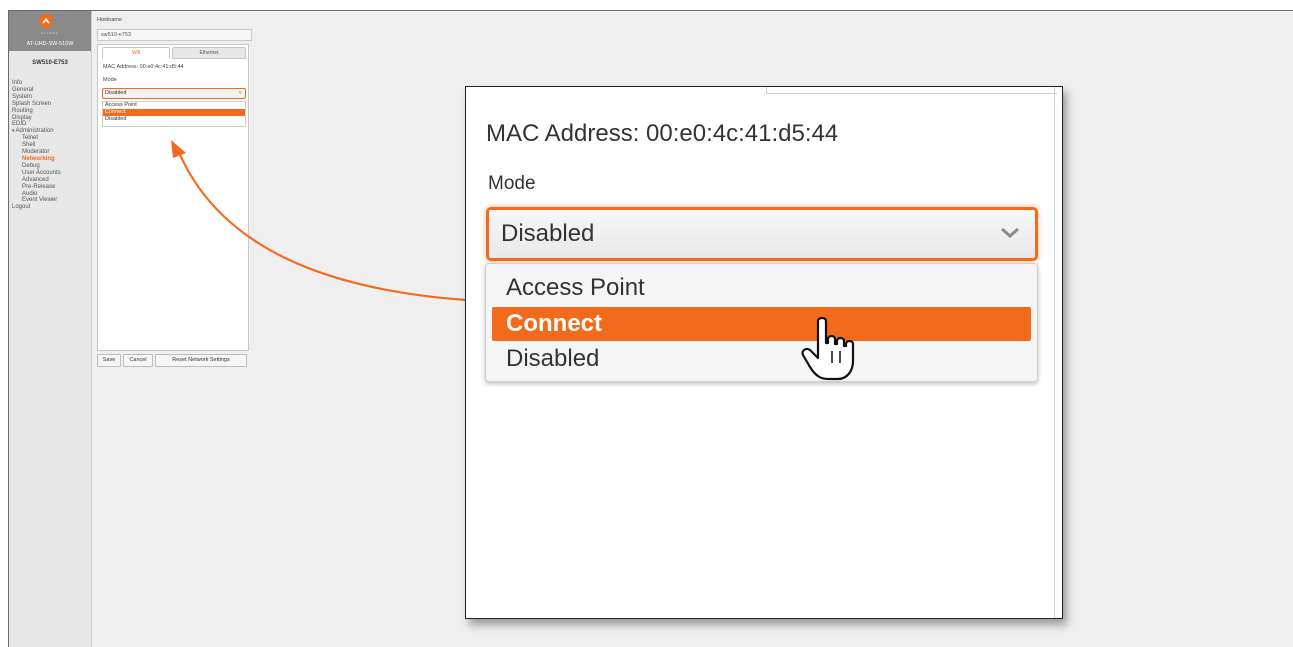 This screenshot has width=1293, height=647. Describe the element at coordinates (761, 322) in the screenshot. I see `zoom-mode-dropdown-list: Access Point Connect Disabled` at that location.